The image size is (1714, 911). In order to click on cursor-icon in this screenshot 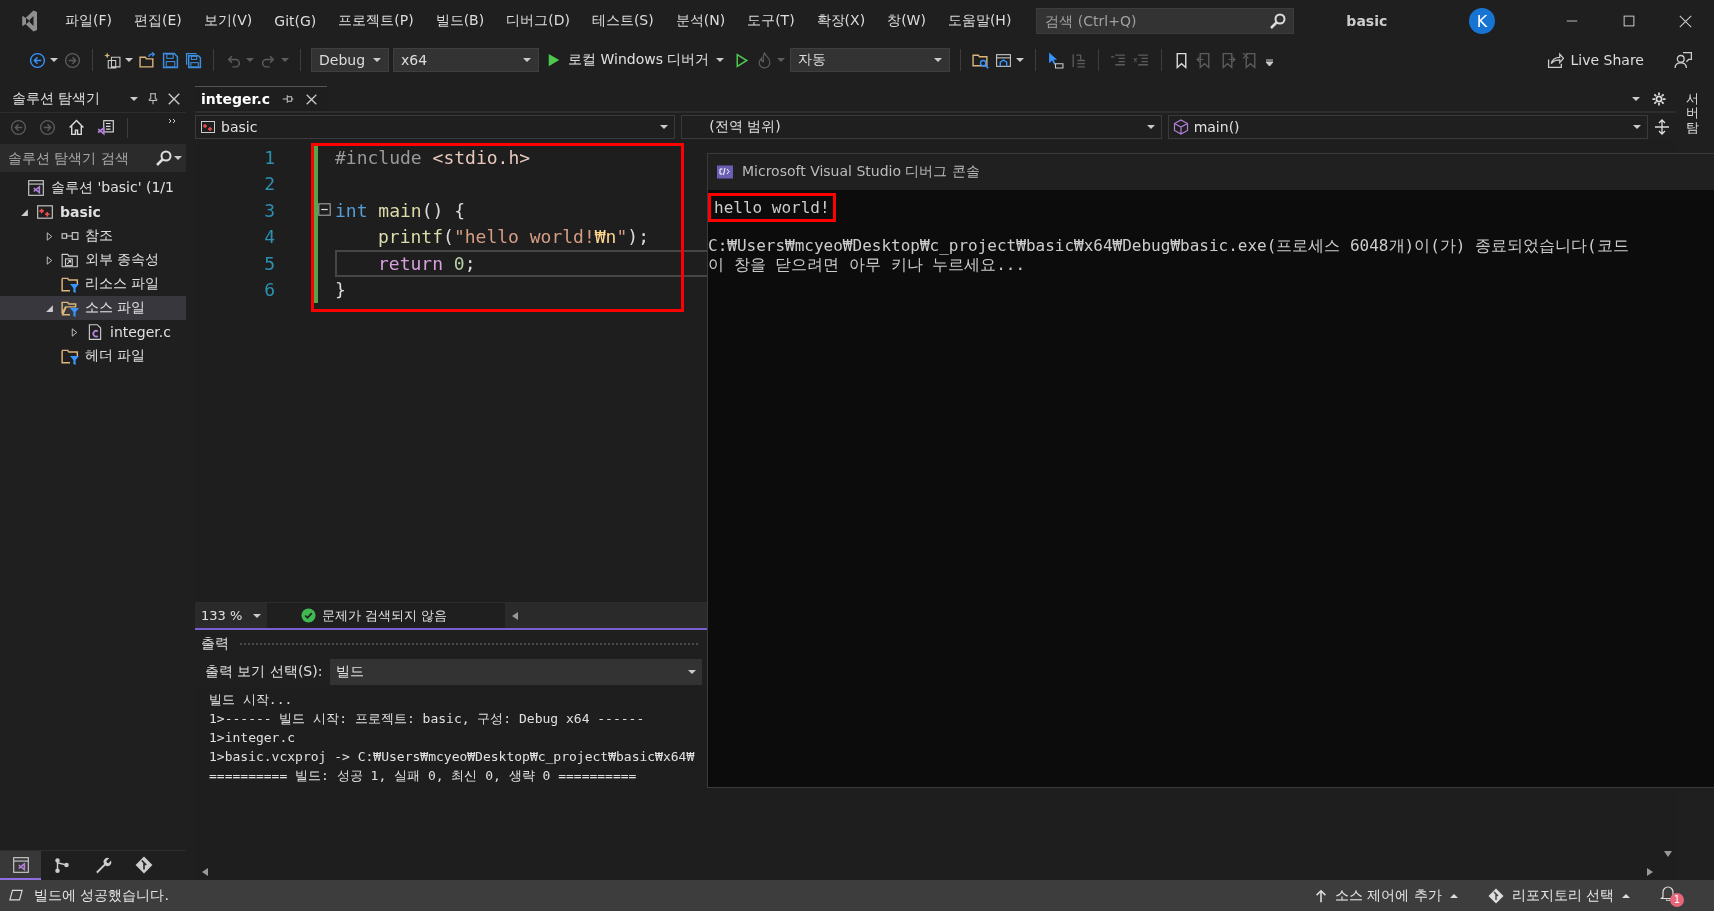, I will do `click(1056, 60)`.